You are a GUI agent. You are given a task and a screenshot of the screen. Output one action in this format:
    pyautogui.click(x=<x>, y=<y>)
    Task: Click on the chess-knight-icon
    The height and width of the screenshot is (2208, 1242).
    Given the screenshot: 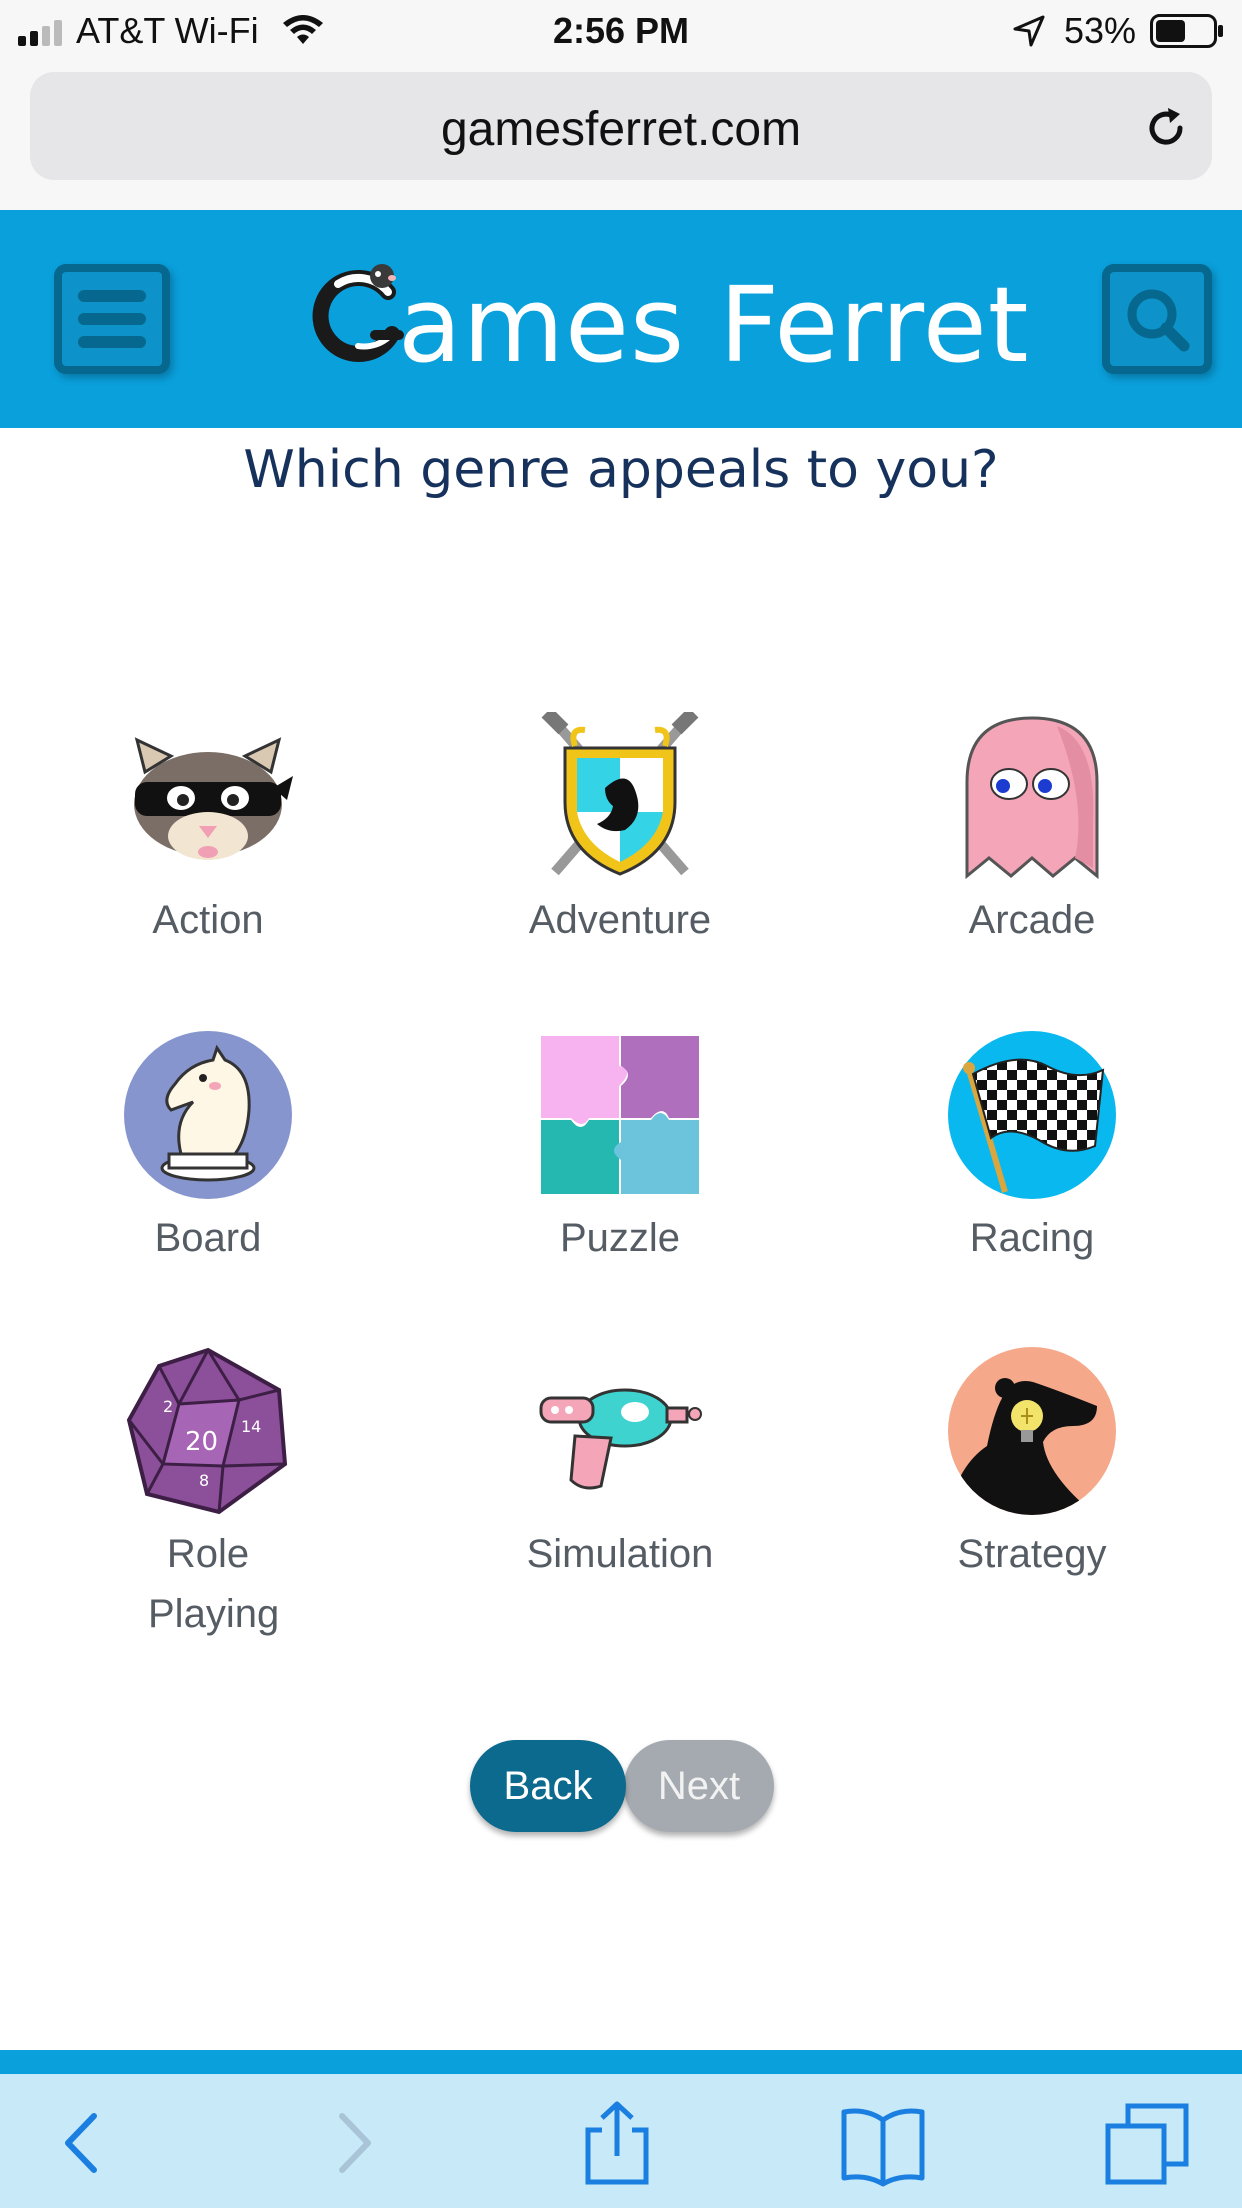 What is the action you would take?
    pyautogui.click(x=208, y=1115)
    